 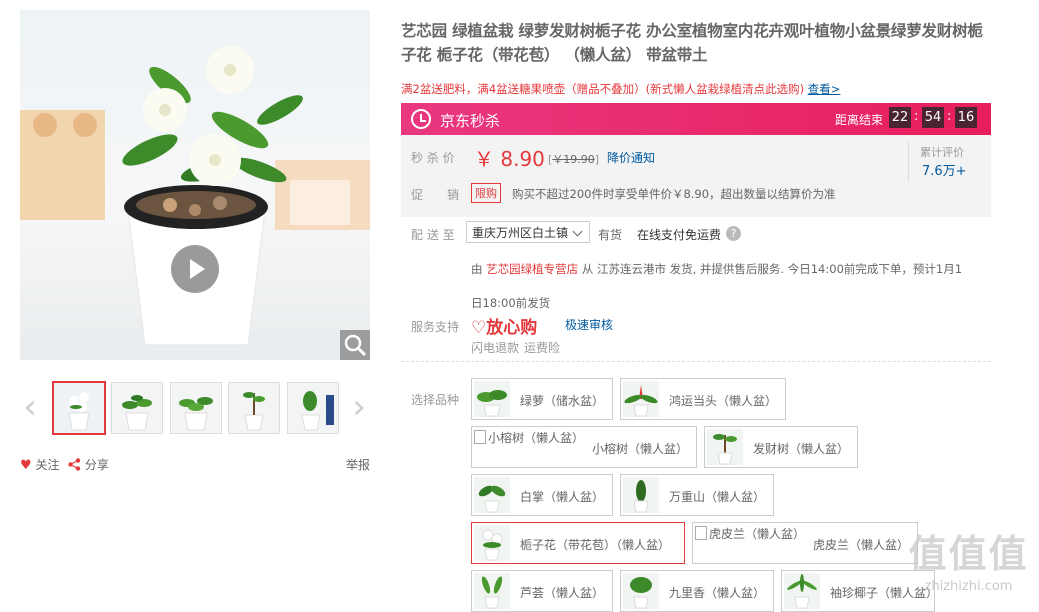 I want to click on variant-text: 鸿运当头（懒人盆）, so click(x=723, y=401).